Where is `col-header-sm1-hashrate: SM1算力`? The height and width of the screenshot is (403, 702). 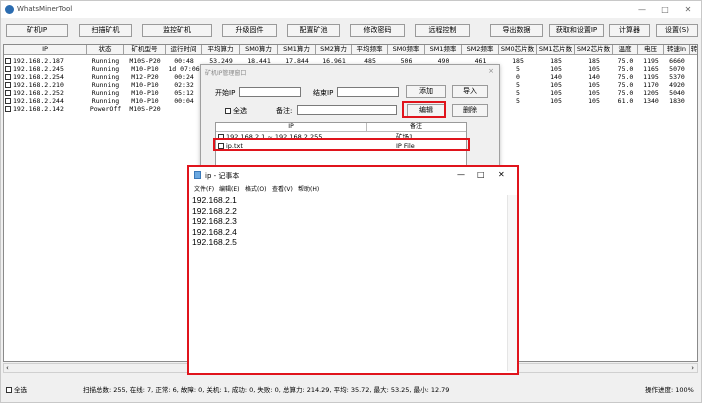
col-header-sm1-hashrate: SM1算力 is located at coordinates (297, 50).